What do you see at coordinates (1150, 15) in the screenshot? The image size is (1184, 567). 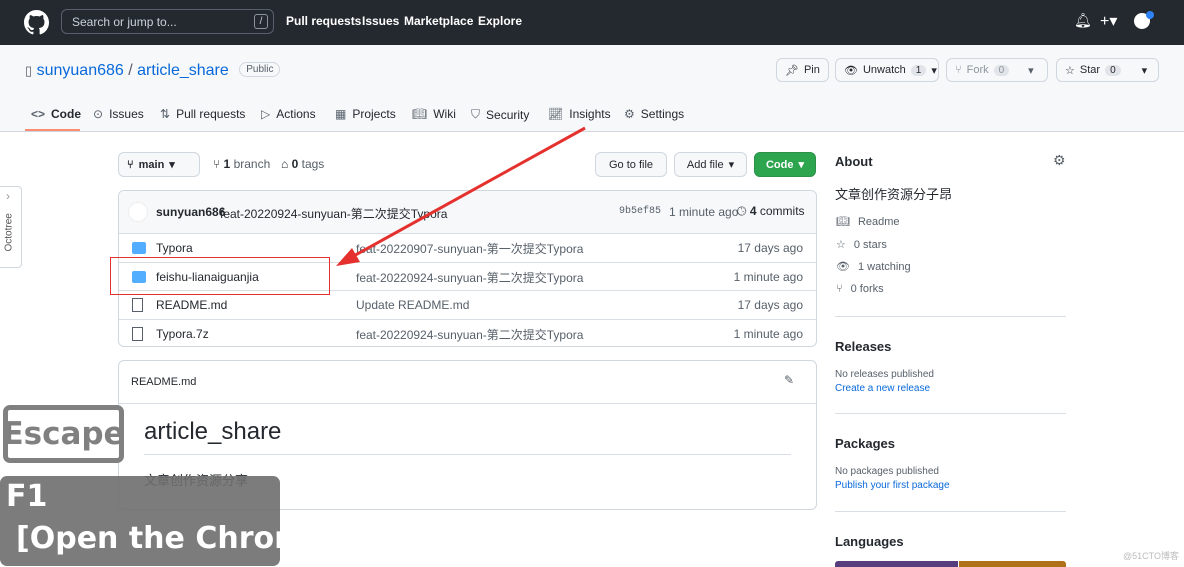 I see `notification-dot` at bounding box center [1150, 15].